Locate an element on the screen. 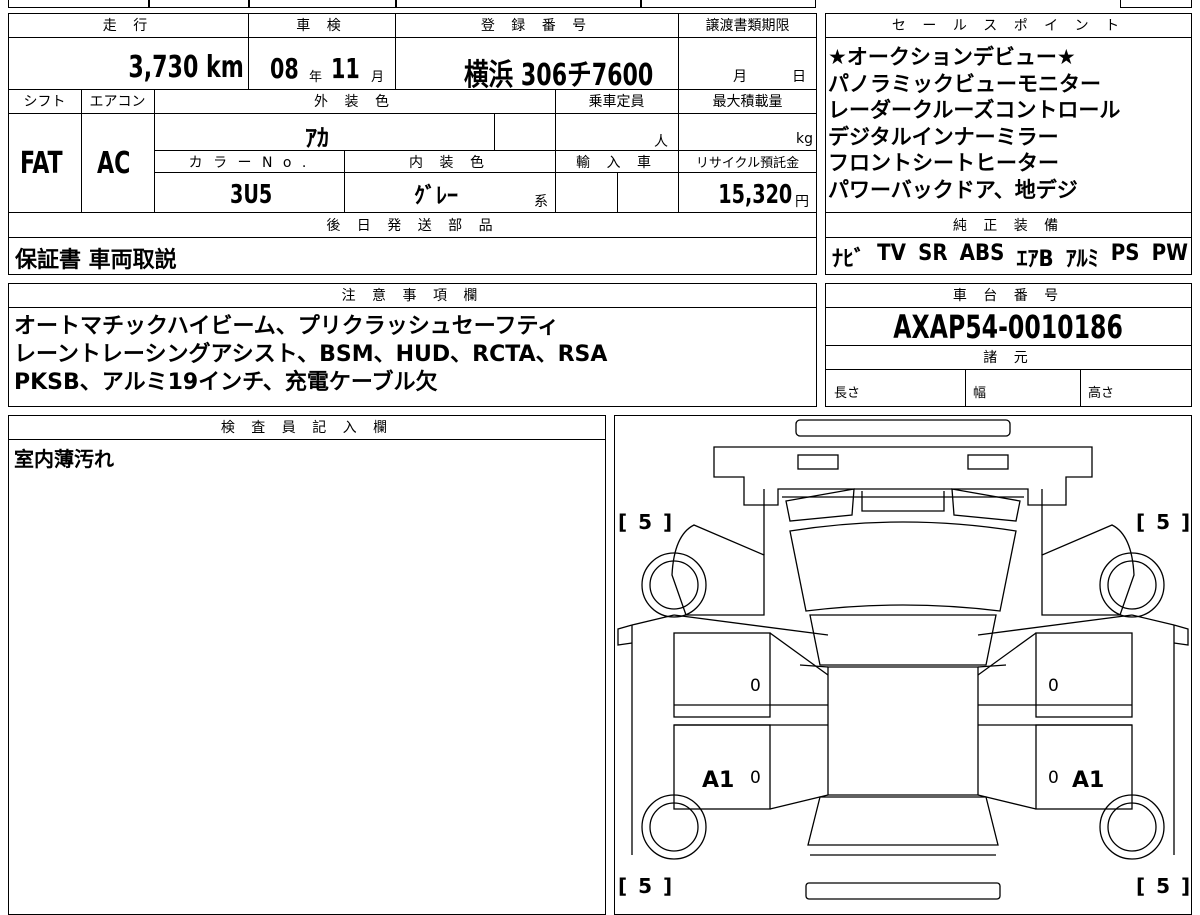  equipment-item: ﾅﾋﾞ is located at coordinates (849, 259).